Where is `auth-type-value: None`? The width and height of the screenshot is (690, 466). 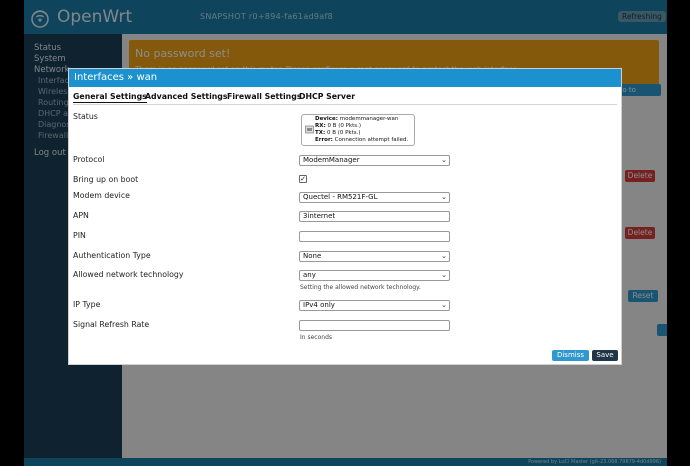 auth-type-value: None is located at coordinates (312, 256).